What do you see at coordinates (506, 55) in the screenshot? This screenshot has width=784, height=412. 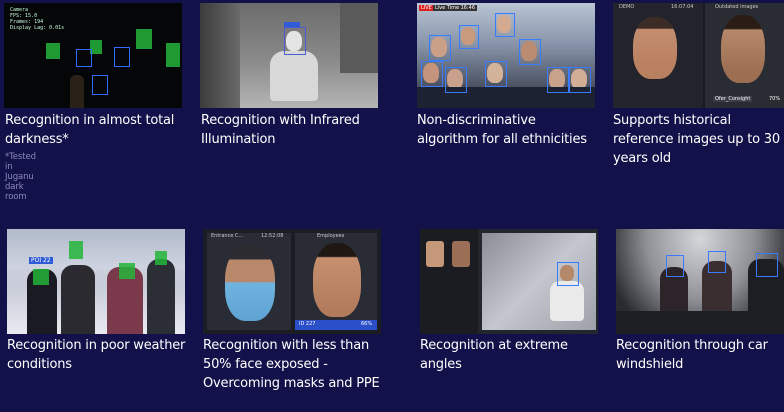 I see `ethnicities-thumbnail: LIVE Live Time 16:46` at bounding box center [506, 55].